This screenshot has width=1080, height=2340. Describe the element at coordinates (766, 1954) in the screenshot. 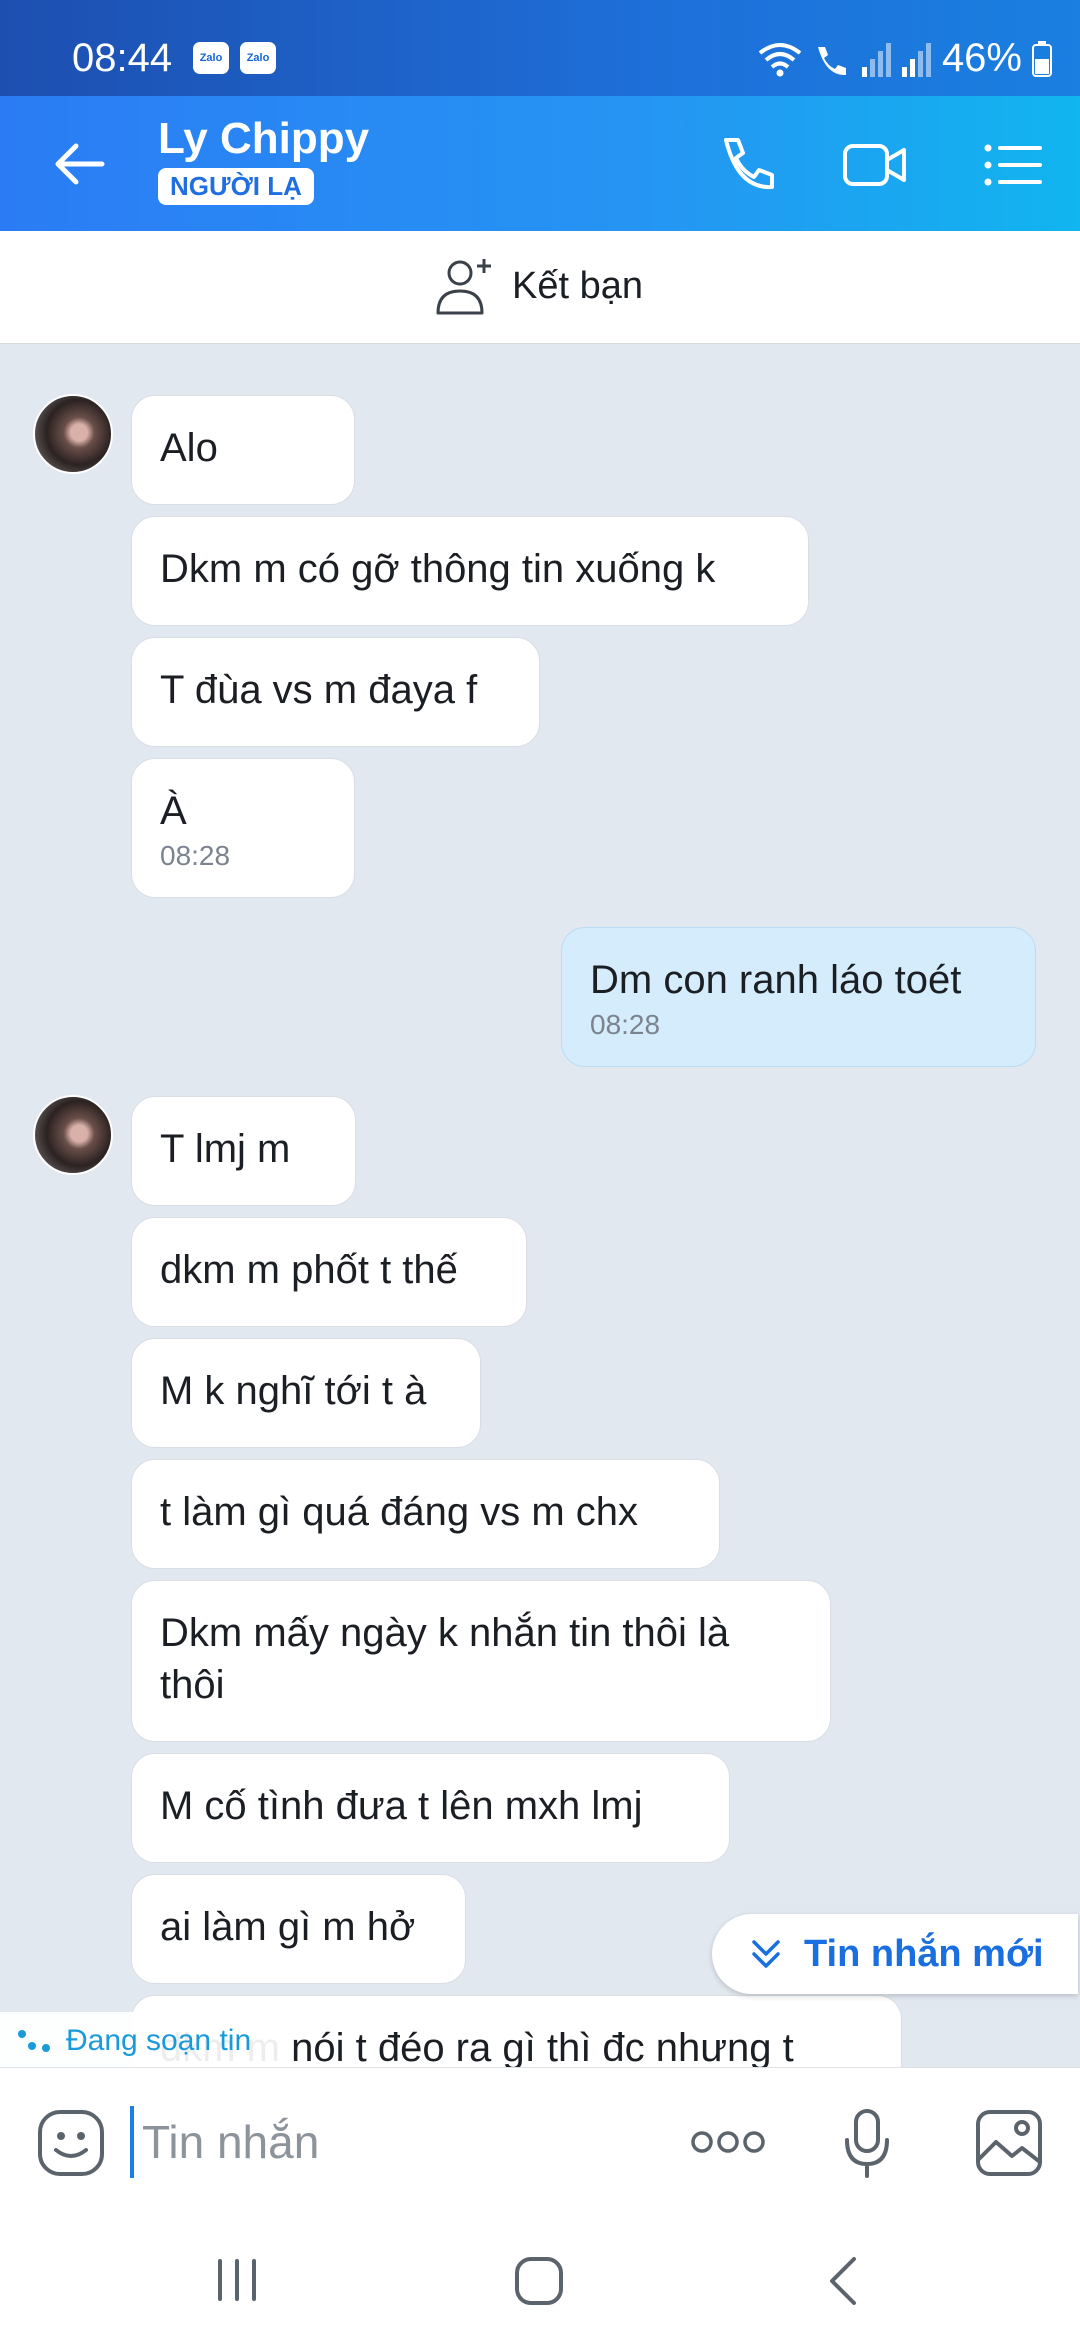

I see `double-chevron-down-icon` at that location.